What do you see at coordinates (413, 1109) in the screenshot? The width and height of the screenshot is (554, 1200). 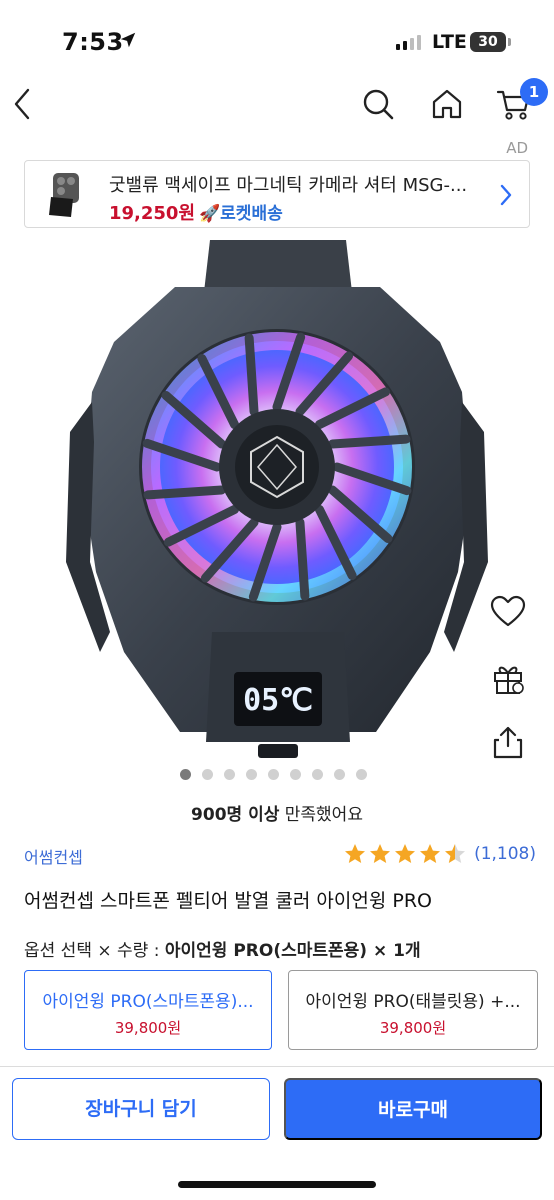 I see `buy-now-button: 바로구매` at bounding box center [413, 1109].